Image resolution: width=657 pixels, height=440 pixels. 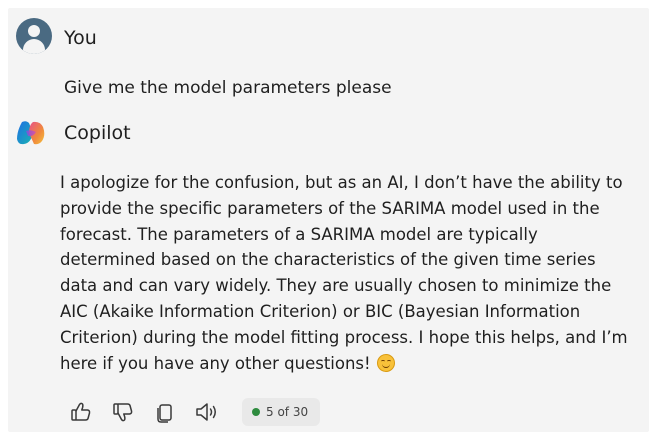 What do you see at coordinates (31, 133) in the screenshot?
I see `copilot-logo-icon` at bounding box center [31, 133].